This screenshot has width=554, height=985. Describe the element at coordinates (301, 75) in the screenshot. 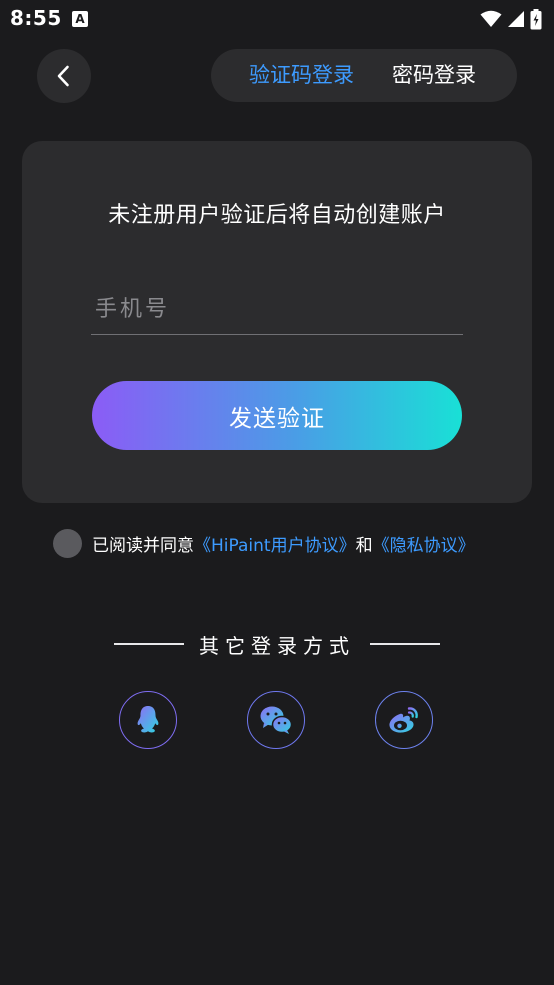

I see `tab-sms-login: 验证码登录` at that location.